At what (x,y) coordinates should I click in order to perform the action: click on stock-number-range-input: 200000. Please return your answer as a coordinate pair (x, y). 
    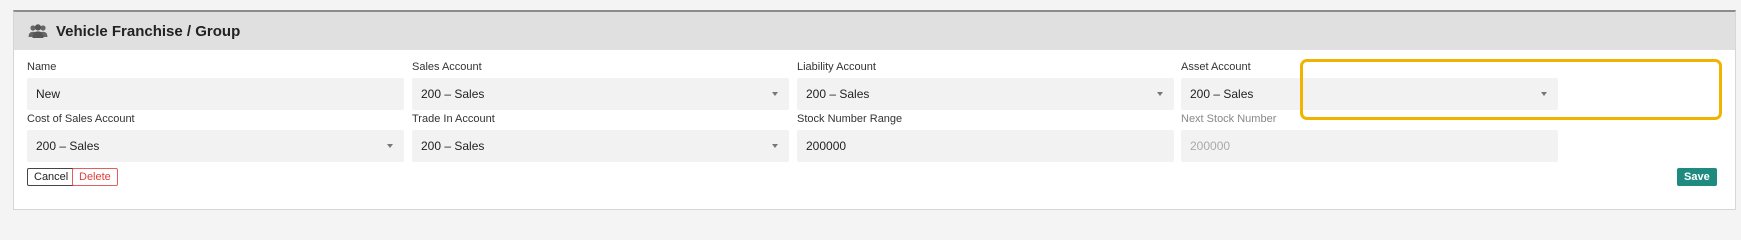
    Looking at the image, I should click on (985, 146).